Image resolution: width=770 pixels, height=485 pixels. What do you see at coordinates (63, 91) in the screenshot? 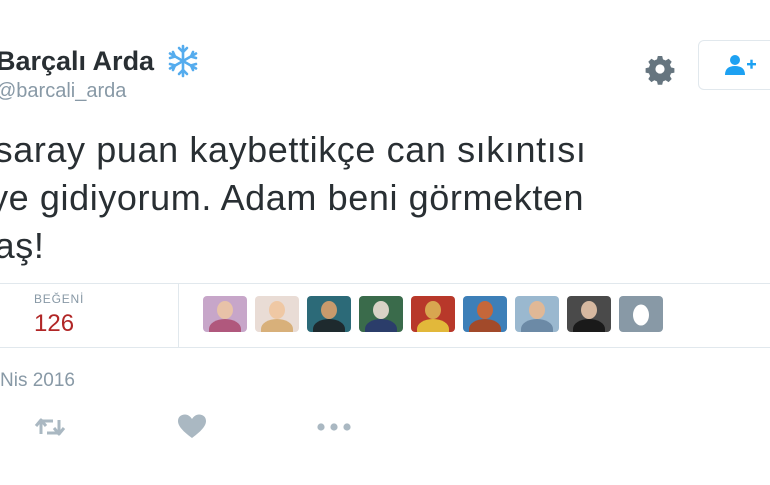
I see `screen-name: @barcali_arda` at bounding box center [63, 91].